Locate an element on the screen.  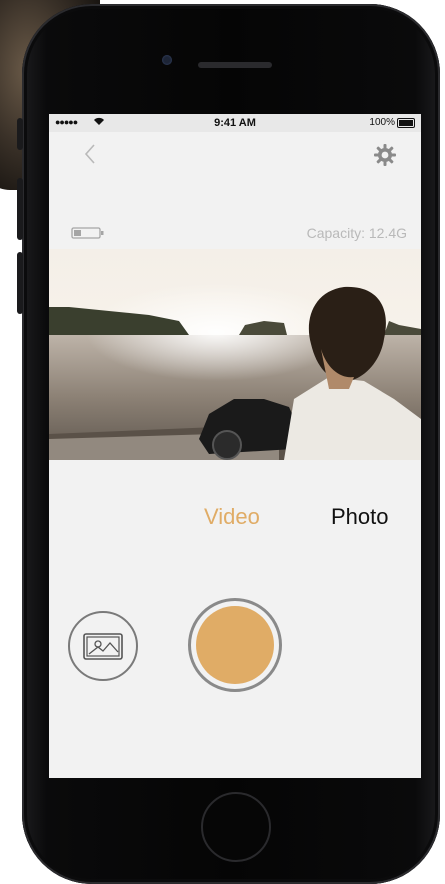
battery-low-icon is located at coordinates (88, 233).